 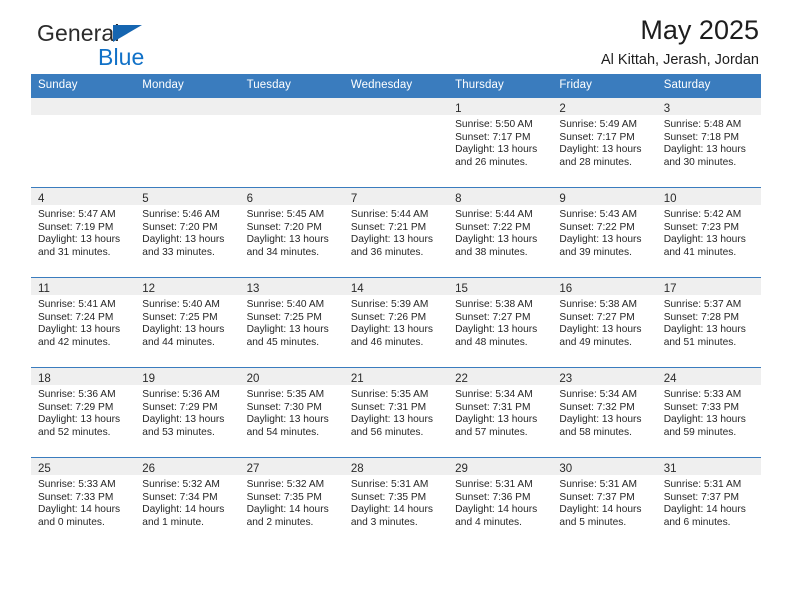 What do you see at coordinates (181, 484) in the screenshot?
I see `day-detail-line: Sunrise: 5:32 AM` at bounding box center [181, 484].